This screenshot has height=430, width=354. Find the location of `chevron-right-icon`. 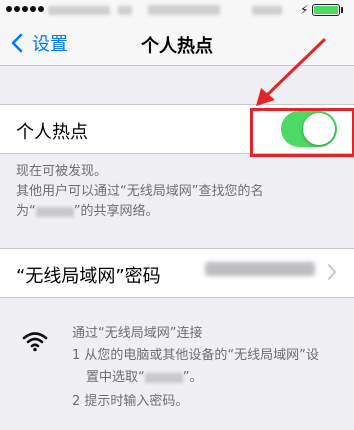

chevron-right-icon is located at coordinates (332, 272).